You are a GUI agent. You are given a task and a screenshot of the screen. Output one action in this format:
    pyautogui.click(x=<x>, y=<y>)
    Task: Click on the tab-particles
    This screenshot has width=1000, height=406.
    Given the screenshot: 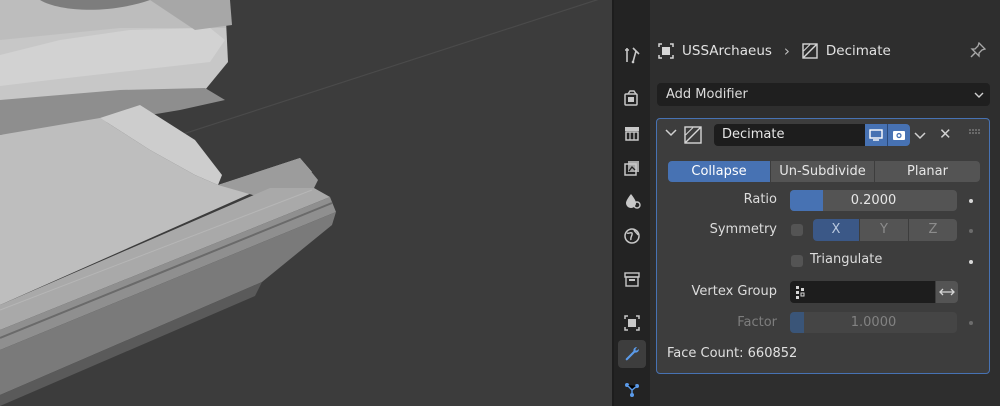 What is the action you would take?
    pyautogui.click(x=632, y=390)
    